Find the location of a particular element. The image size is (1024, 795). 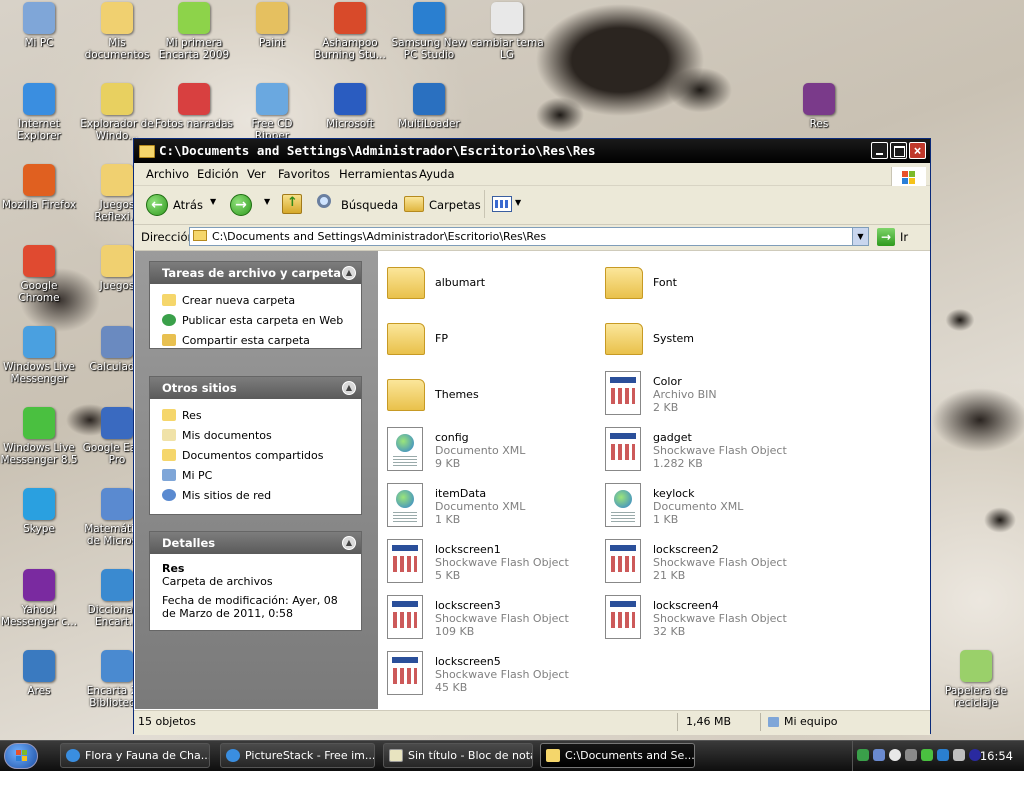

forward-dropdown-icon: ▼ is located at coordinates (267, 201).